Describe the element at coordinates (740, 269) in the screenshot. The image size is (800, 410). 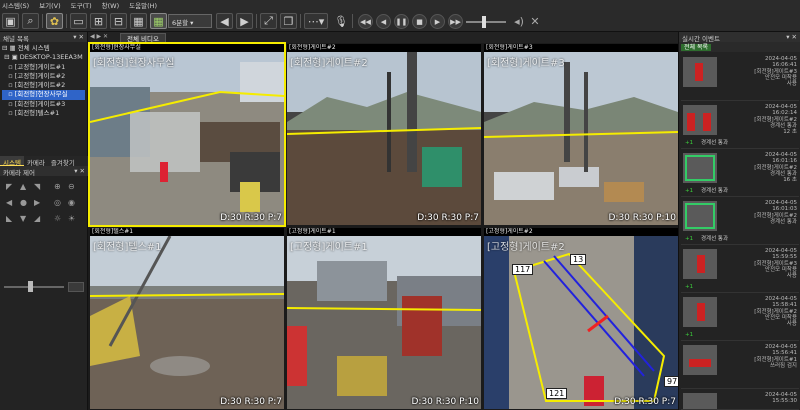
I see `event-item: 2024-04-05 15:59:55 [회전형]게이트#3 안전모 미착용 사용 +1` at that location.